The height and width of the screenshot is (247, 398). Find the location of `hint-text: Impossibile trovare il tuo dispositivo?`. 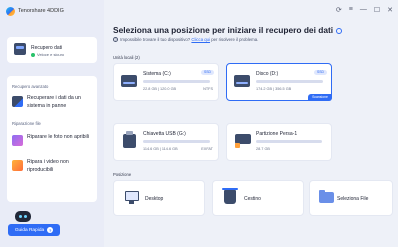

hint-text: Impossibile trovare il tuo dispositivo? is located at coordinates (155, 39).